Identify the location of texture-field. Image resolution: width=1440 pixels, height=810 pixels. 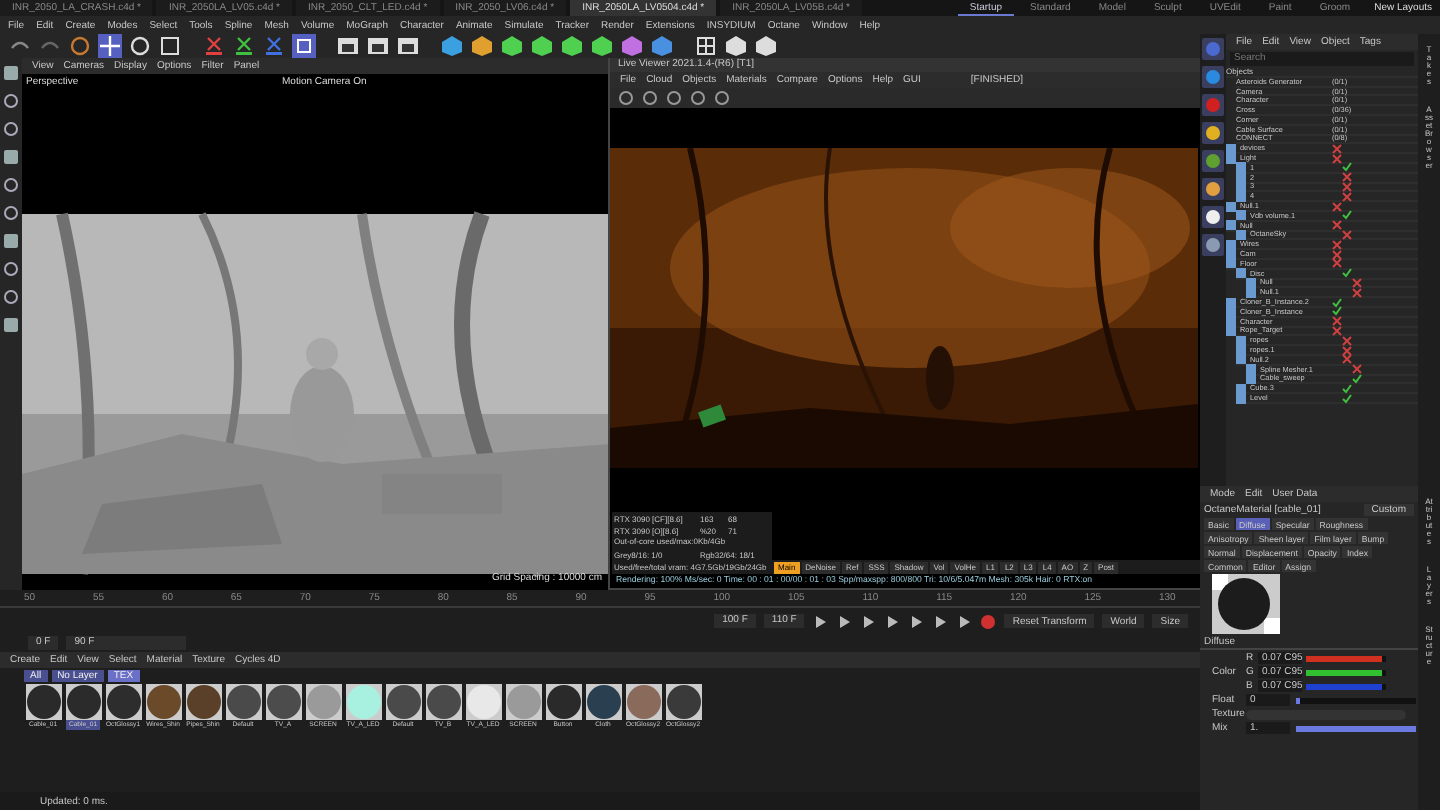
(1326, 714).